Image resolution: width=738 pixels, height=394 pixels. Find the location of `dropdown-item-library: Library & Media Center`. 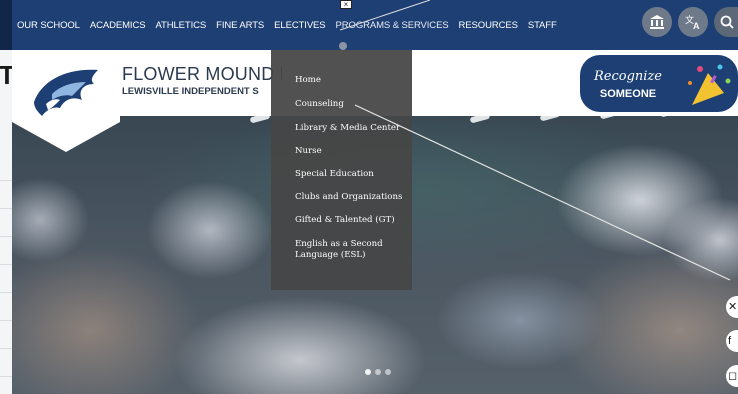

dropdown-item-library: Library & Media Center is located at coordinates (351, 128).